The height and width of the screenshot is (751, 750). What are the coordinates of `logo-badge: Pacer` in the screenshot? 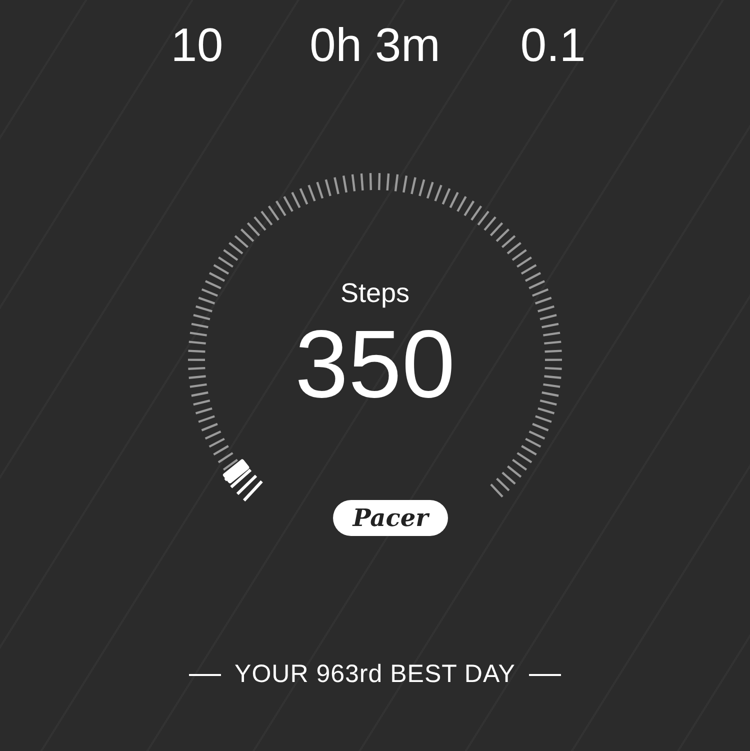 It's located at (390, 518).